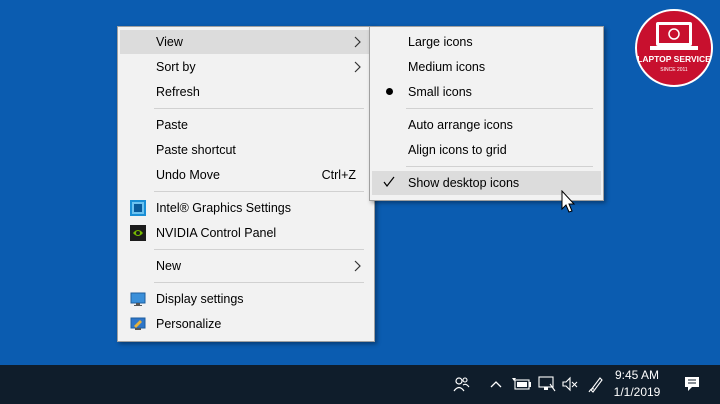  What do you see at coordinates (223, 208) in the screenshot?
I see `menu-item-label: Intel® Graphics Settings` at bounding box center [223, 208].